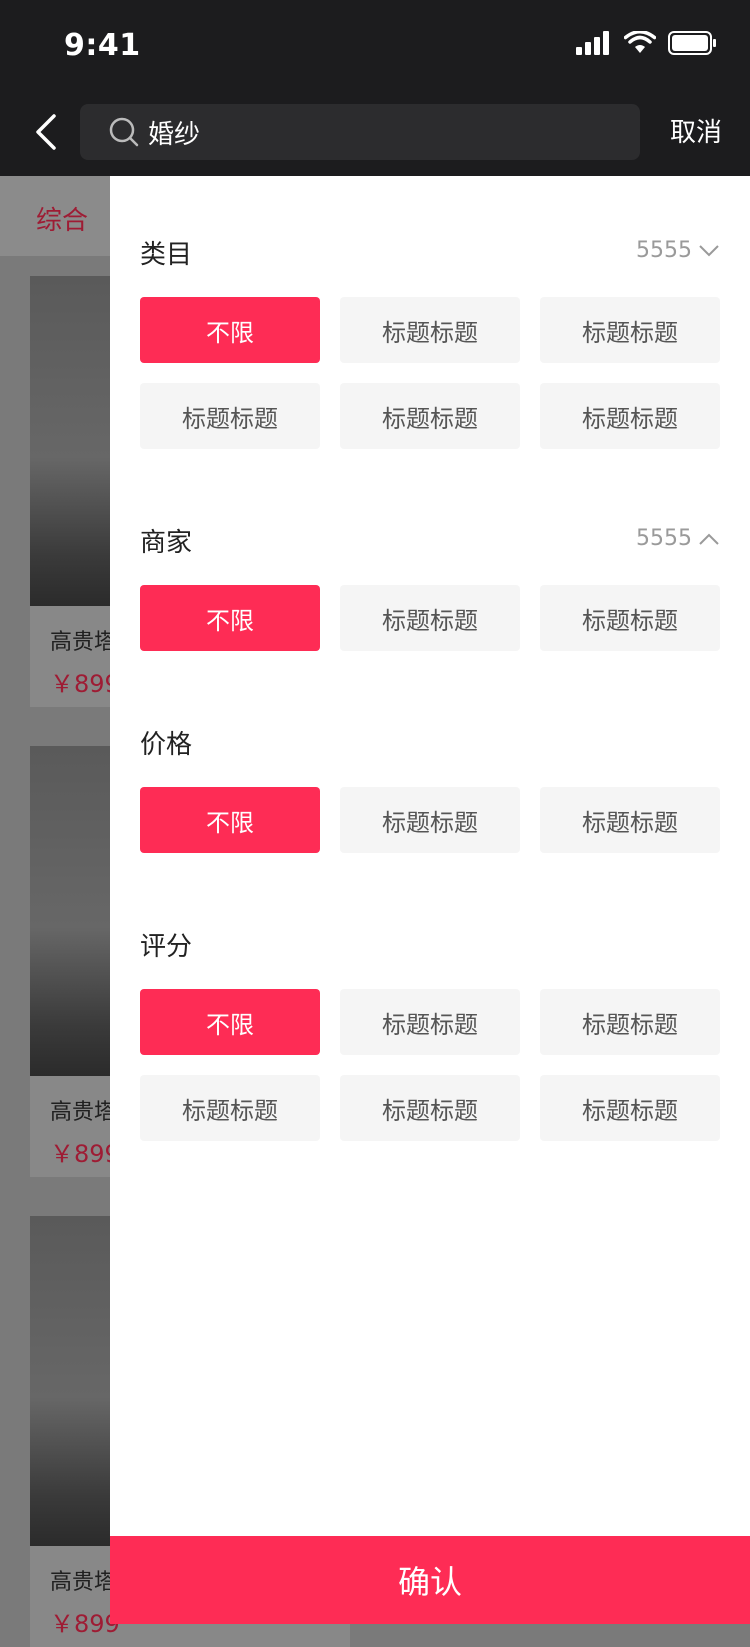  Describe the element at coordinates (166, 543) in the screenshot. I see `section-title: 商家` at that location.